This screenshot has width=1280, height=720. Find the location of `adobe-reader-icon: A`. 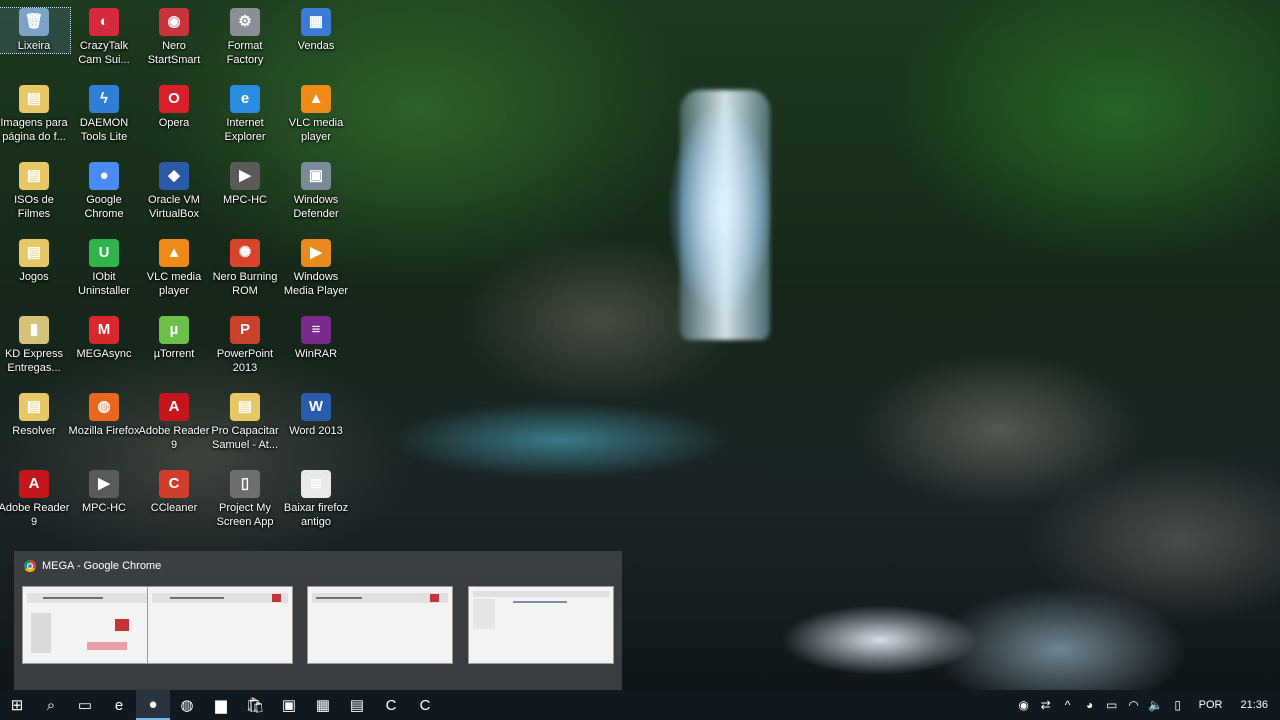

adobe-reader-icon: A is located at coordinates (174, 407).